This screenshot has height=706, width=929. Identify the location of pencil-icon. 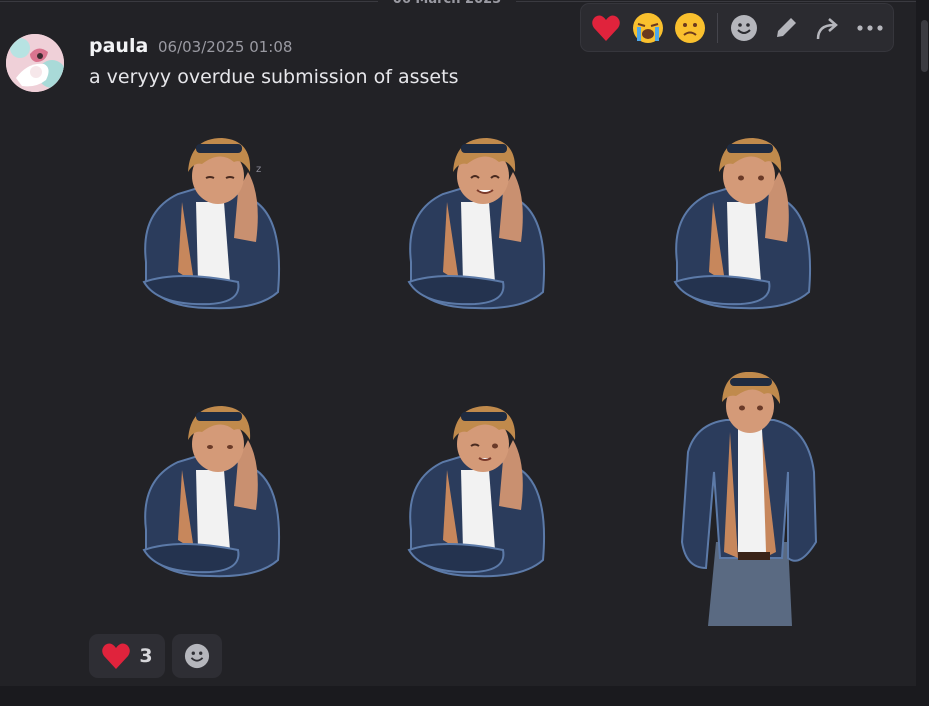
(786, 27).